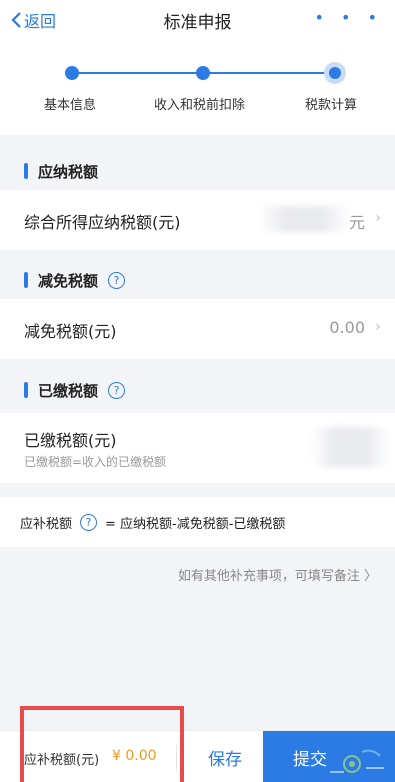 The width and height of the screenshot is (395, 782). I want to click on row-label: 综合所得应纳税额(元), so click(102, 222).